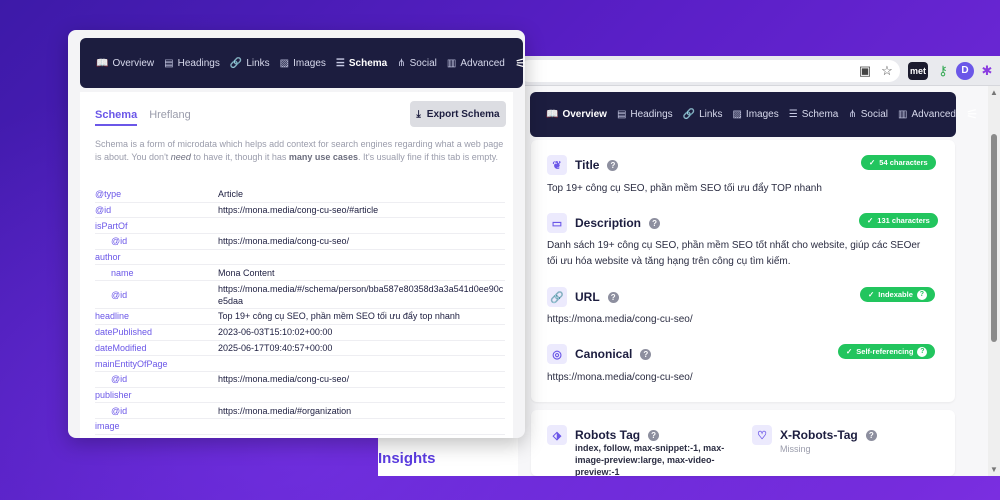  What do you see at coordinates (116, 117) in the screenshot?
I see `subtab-schema: Schema` at bounding box center [116, 117].